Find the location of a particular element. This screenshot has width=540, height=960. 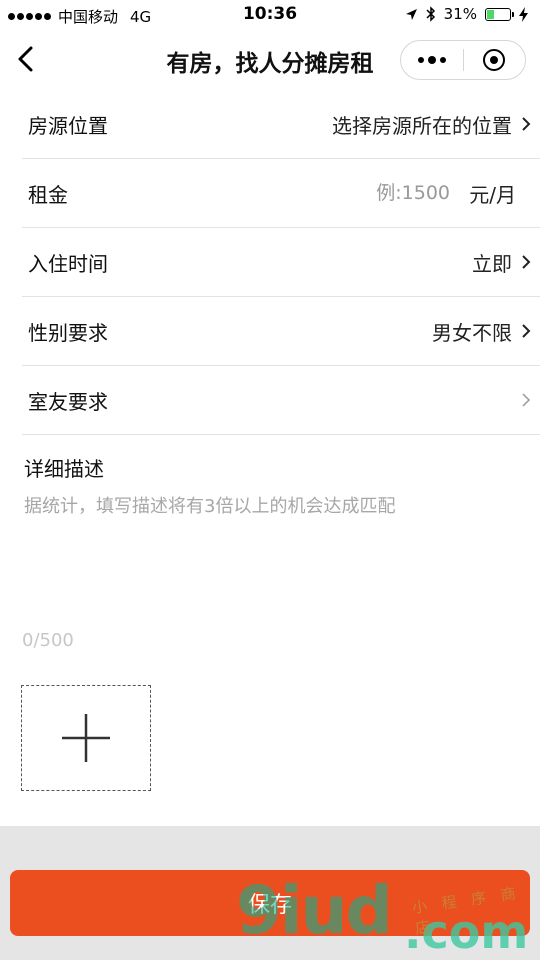

watermark-logo: 9iud is located at coordinates (314, 910).